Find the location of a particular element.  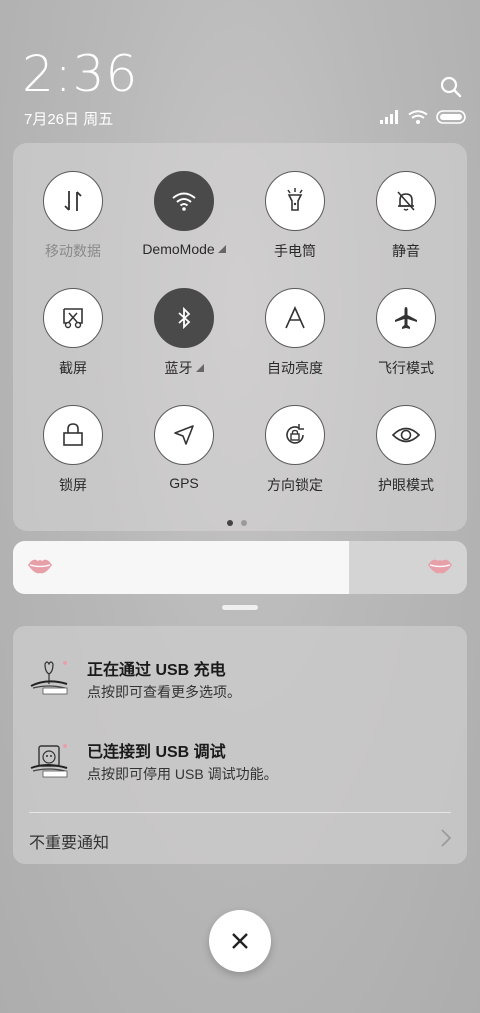

tile-gps: GPS is located at coordinates (184, 448).